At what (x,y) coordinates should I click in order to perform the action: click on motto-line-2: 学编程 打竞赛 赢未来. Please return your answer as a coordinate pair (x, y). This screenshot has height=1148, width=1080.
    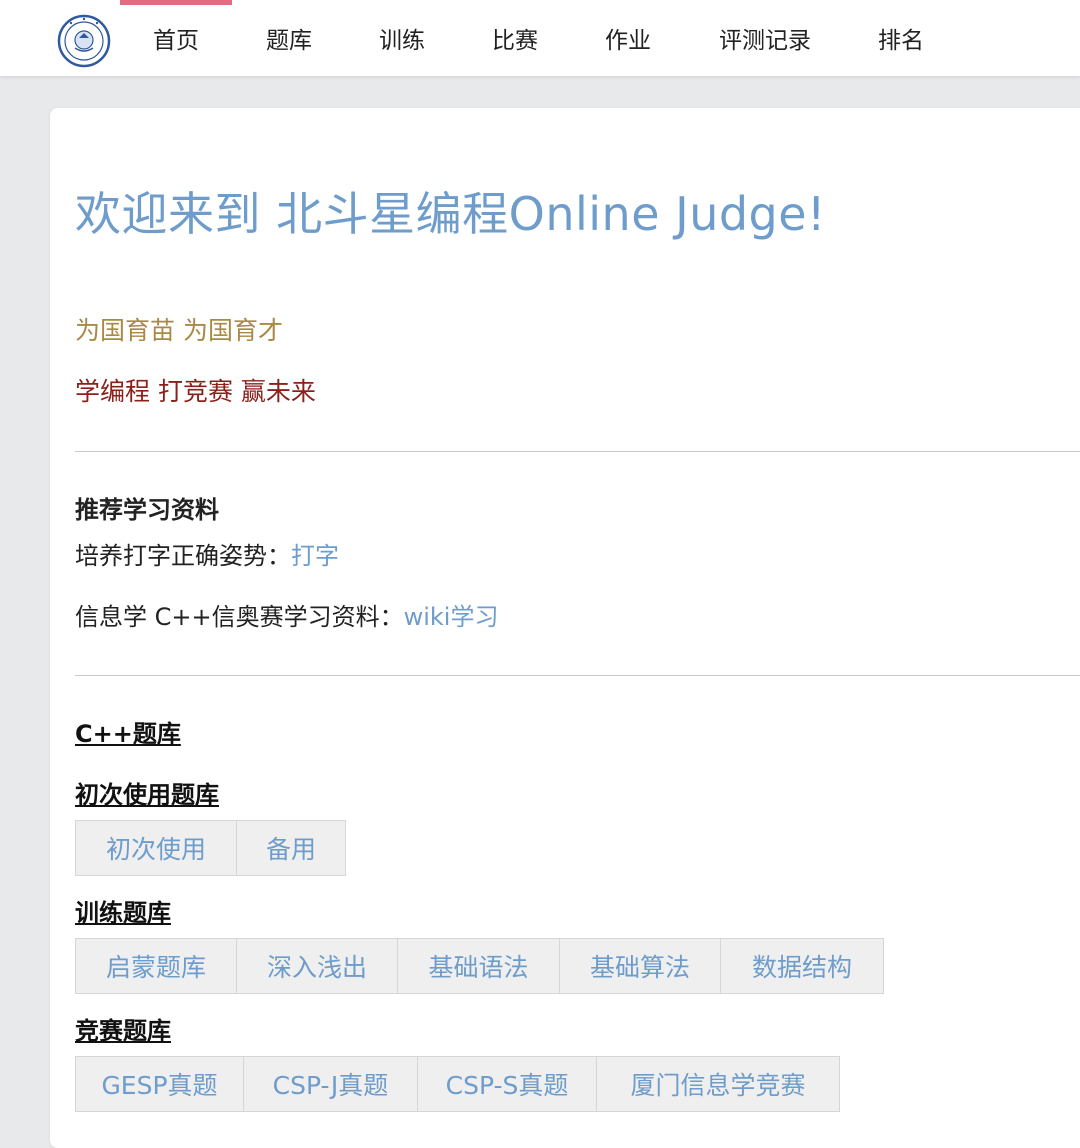
    Looking at the image, I should click on (195, 391).